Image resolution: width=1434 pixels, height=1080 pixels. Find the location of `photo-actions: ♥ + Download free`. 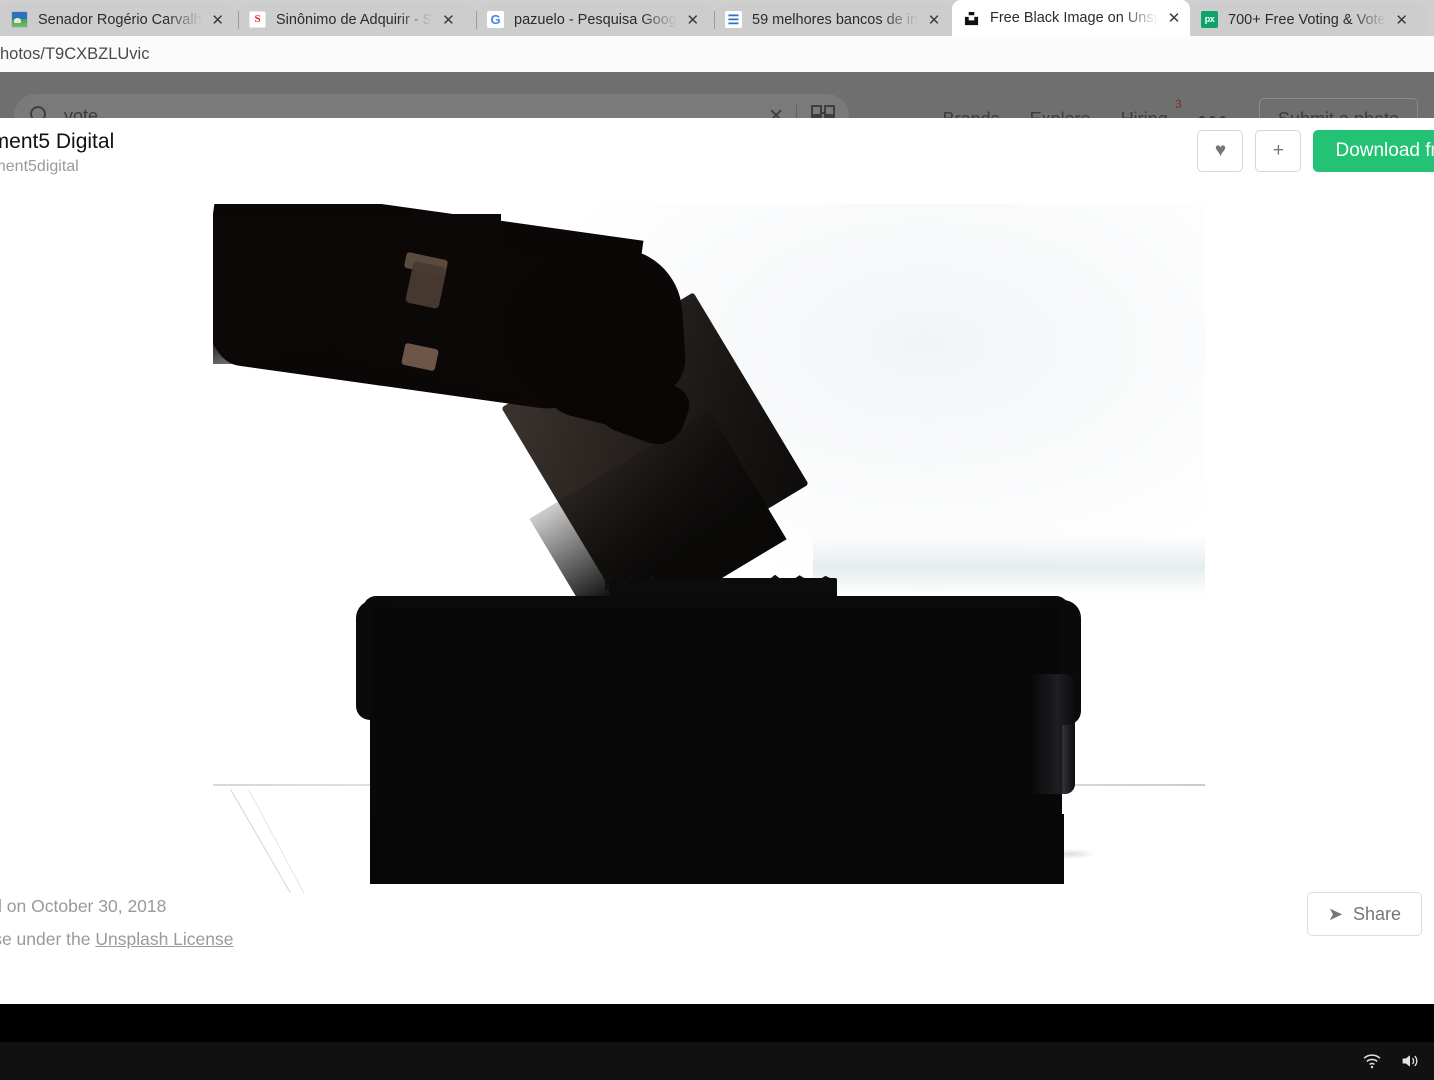

photo-actions: ♥ + Download free is located at coordinates (1315, 151).